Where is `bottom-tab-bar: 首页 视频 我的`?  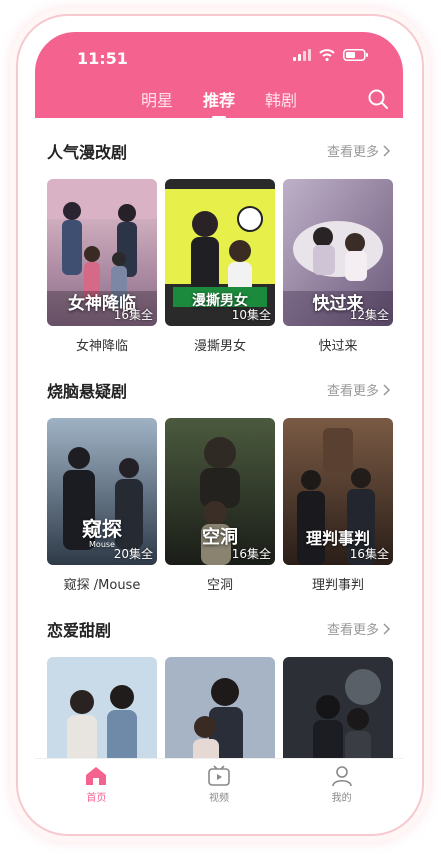
bottom-tab-bar: 首页 视频 我的 is located at coordinates (219, 787).